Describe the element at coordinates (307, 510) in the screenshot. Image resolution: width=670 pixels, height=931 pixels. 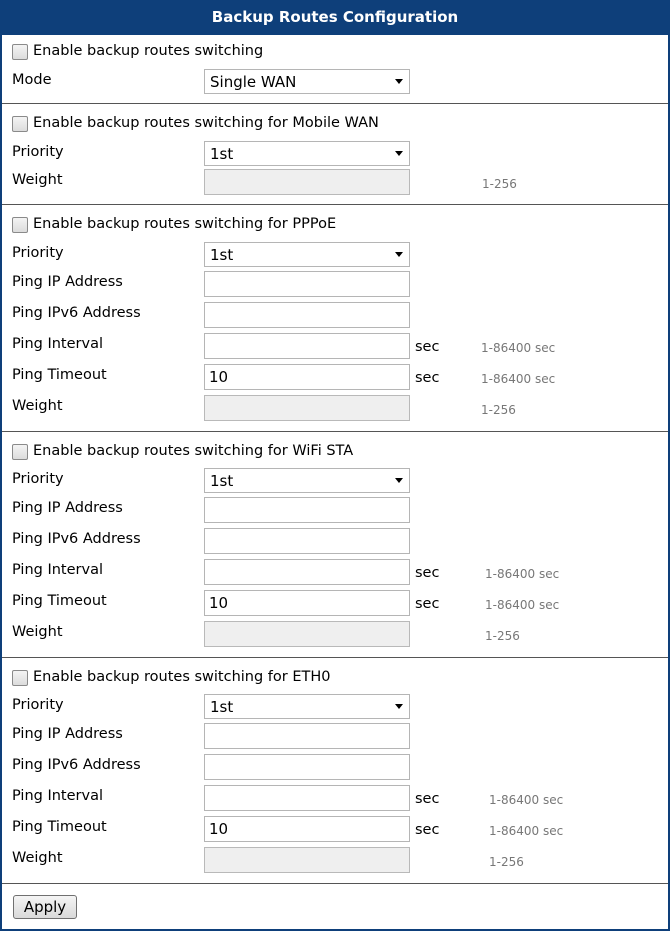
I see `wifi-sta-ping-ip-input` at that location.